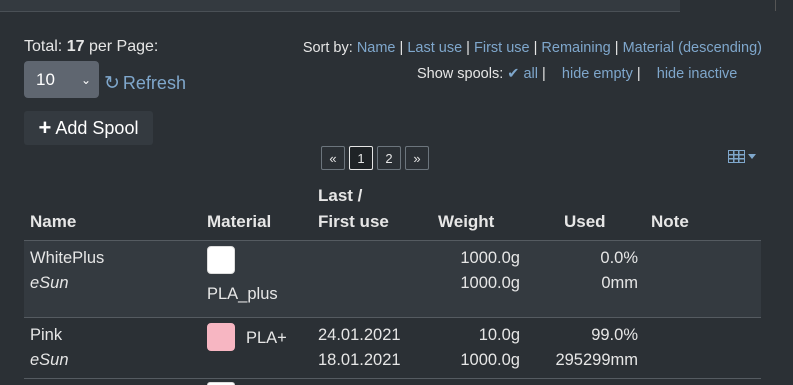 This screenshot has height=385, width=793. Describe the element at coordinates (75, 46) in the screenshot. I see `total-count: 17` at that location.